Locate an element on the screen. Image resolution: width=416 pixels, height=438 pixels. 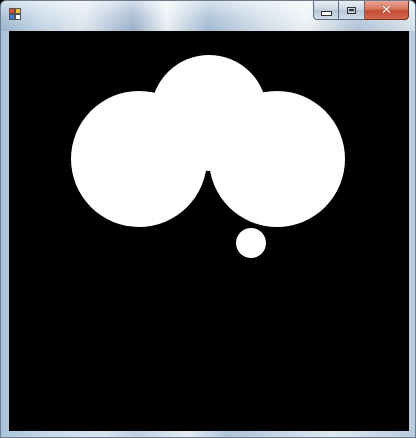
window-controls: ✕ is located at coordinates (361, 11).